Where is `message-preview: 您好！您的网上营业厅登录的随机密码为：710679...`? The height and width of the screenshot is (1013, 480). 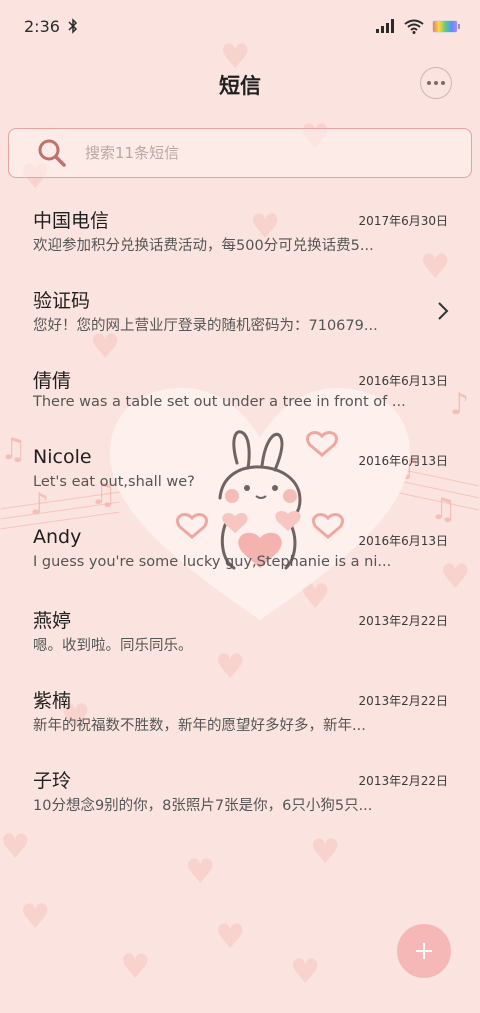
message-preview: 您好！您的网上营业厅登录的随机密码为：710679... is located at coordinates (205, 326).